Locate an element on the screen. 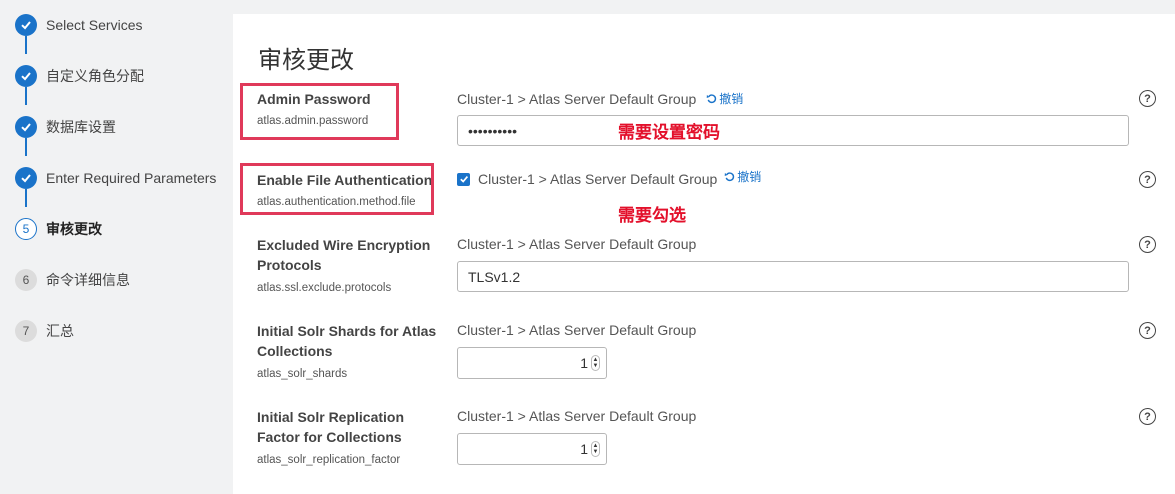 This screenshot has height=494, width=1175. enable-file-auth-checkbox is located at coordinates (463, 179).